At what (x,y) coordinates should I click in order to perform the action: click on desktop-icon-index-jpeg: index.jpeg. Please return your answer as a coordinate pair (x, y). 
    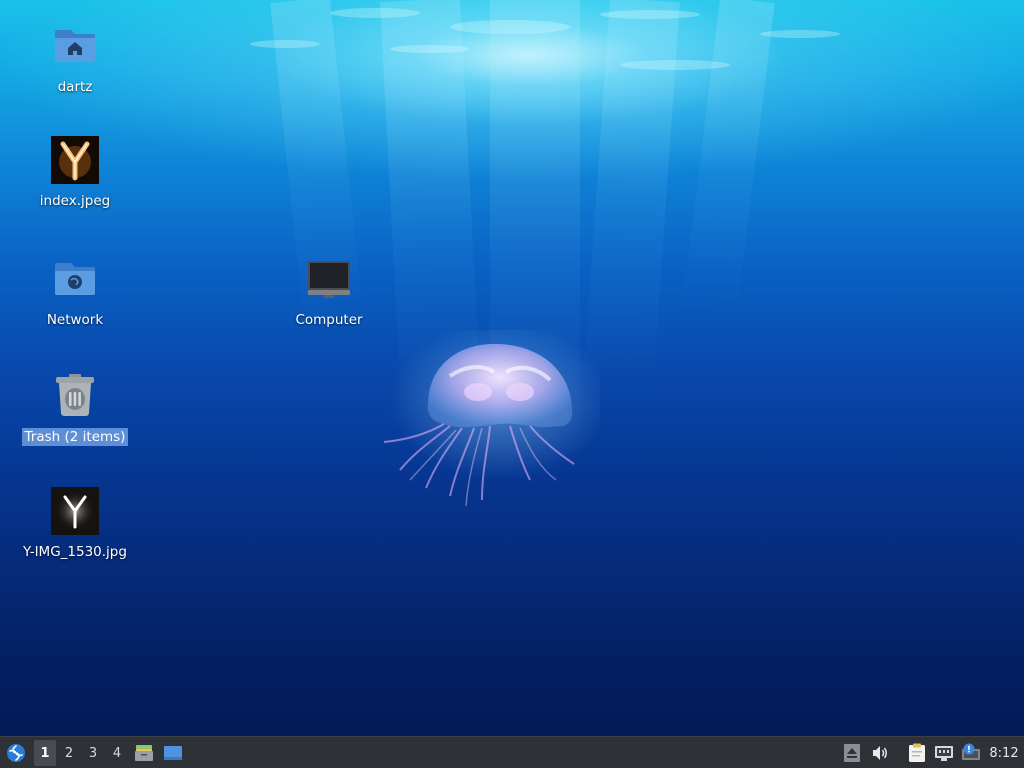
    Looking at the image, I should click on (75, 173).